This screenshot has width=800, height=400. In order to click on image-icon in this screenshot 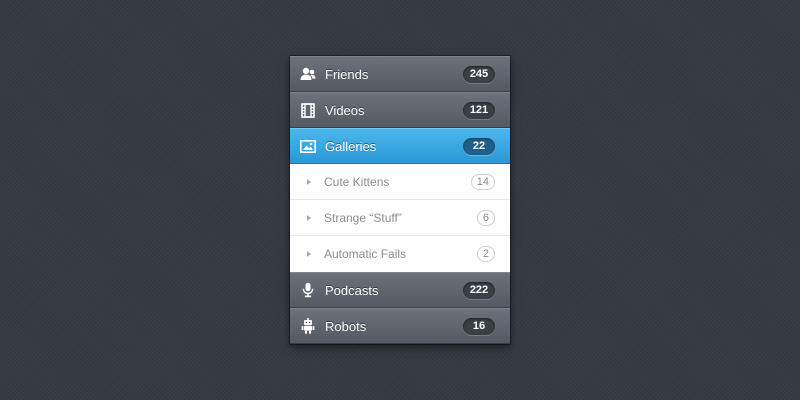, I will do `click(308, 146)`.